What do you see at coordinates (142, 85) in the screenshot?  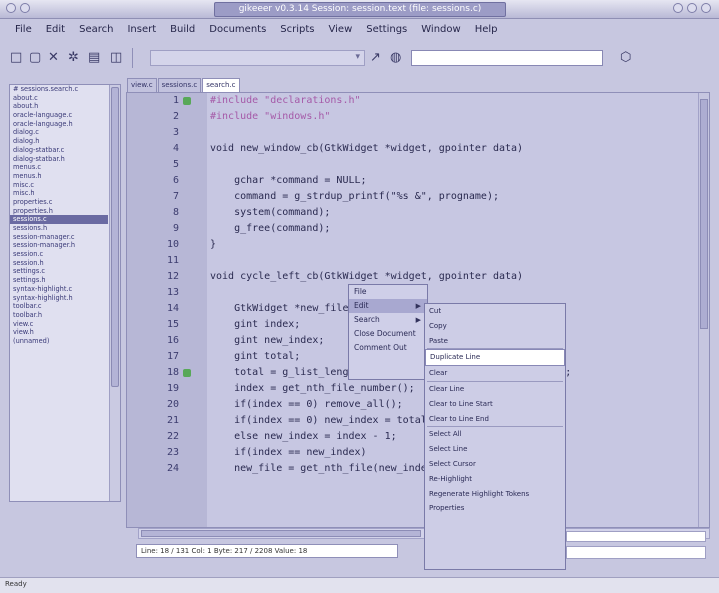 I see `tab-view-c: view.c` at bounding box center [142, 85].